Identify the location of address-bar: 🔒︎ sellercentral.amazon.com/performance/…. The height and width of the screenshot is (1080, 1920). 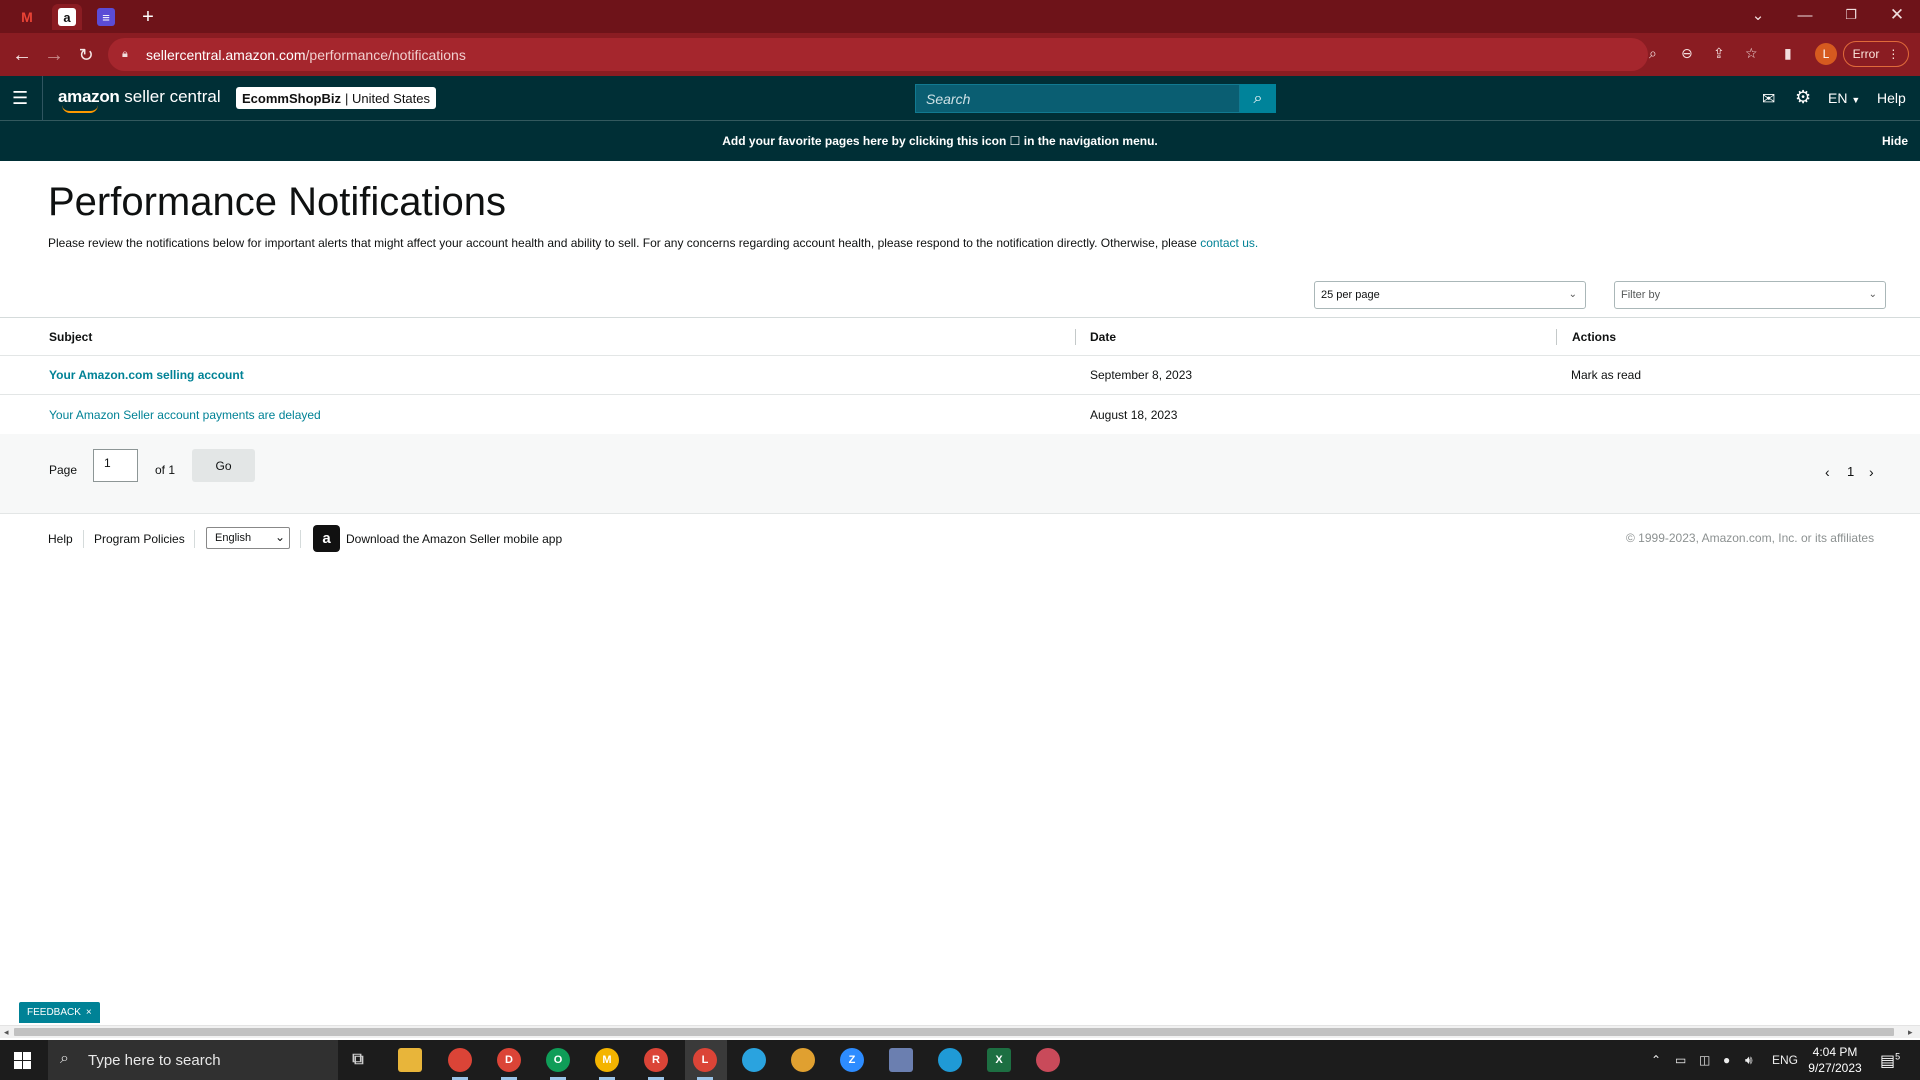
(878, 54).